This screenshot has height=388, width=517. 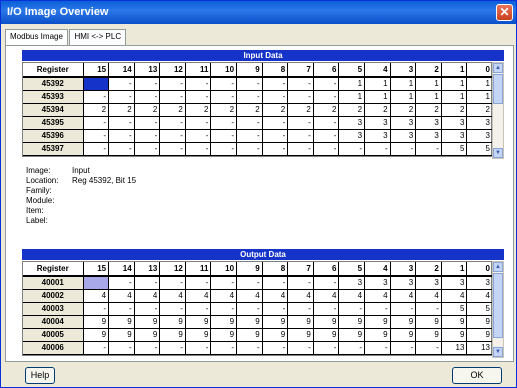 I want to click on tab-hmi-plc: HMI <-> PLC, so click(x=98, y=37).